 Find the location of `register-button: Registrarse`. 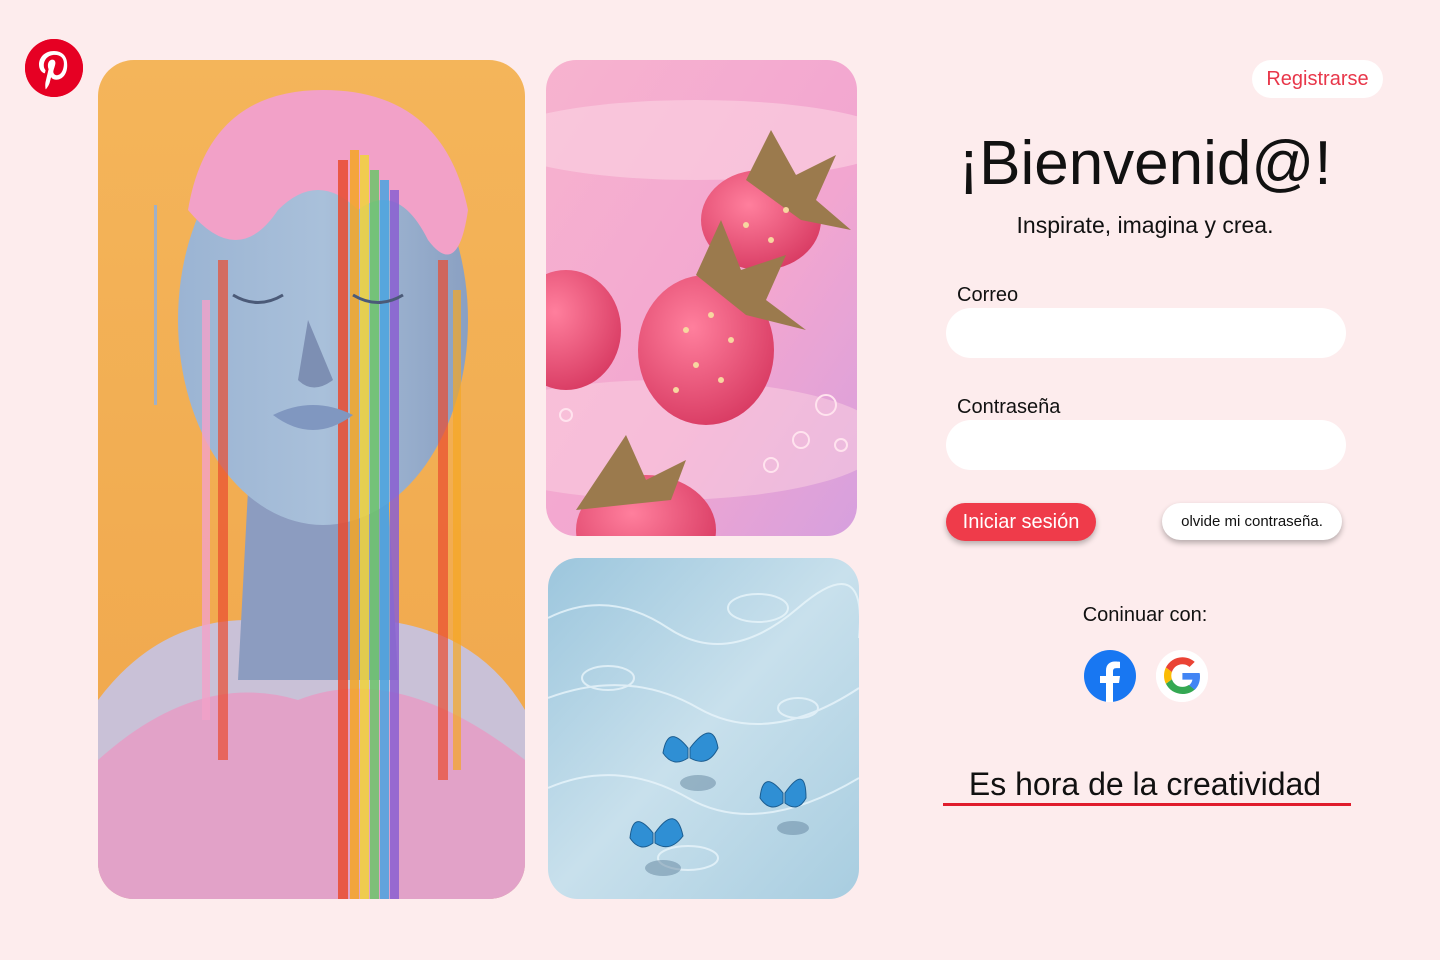

register-button: Registrarse is located at coordinates (1317, 79).